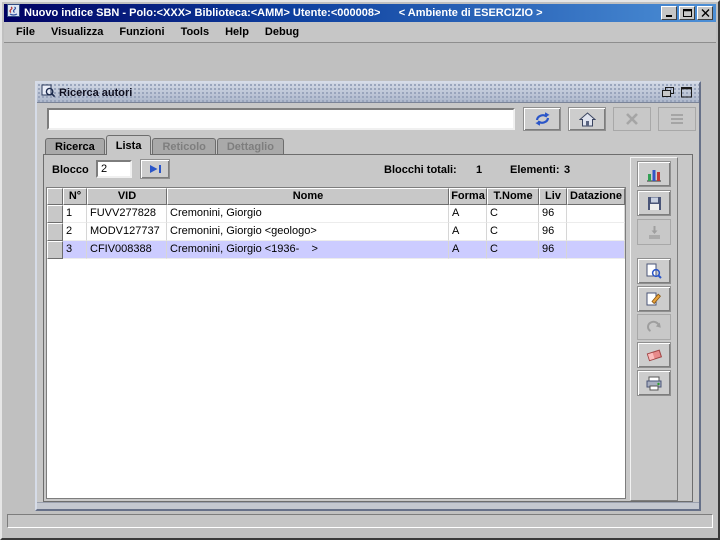 The height and width of the screenshot is (540, 720). What do you see at coordinates (13, 13) in the screenshot?
I see `java-cup-icon` at bounding box center [13, 13].